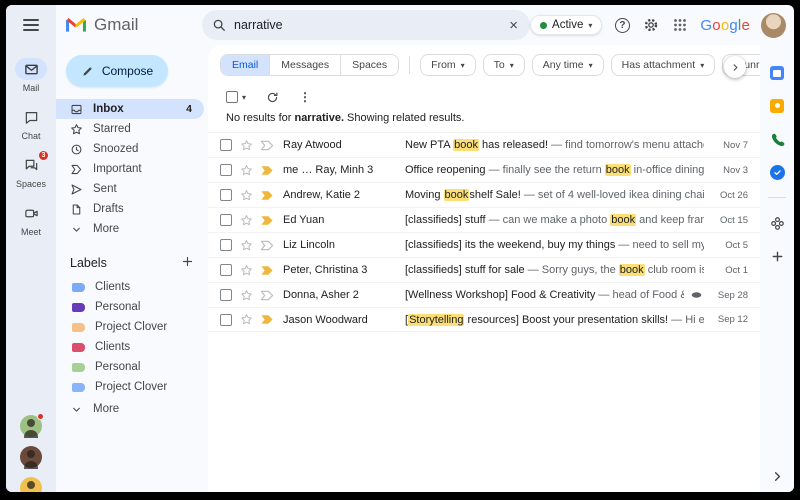 The width and height of the screenshot is (800, 500). I want to click on help-button: ?, so click(622, 25).